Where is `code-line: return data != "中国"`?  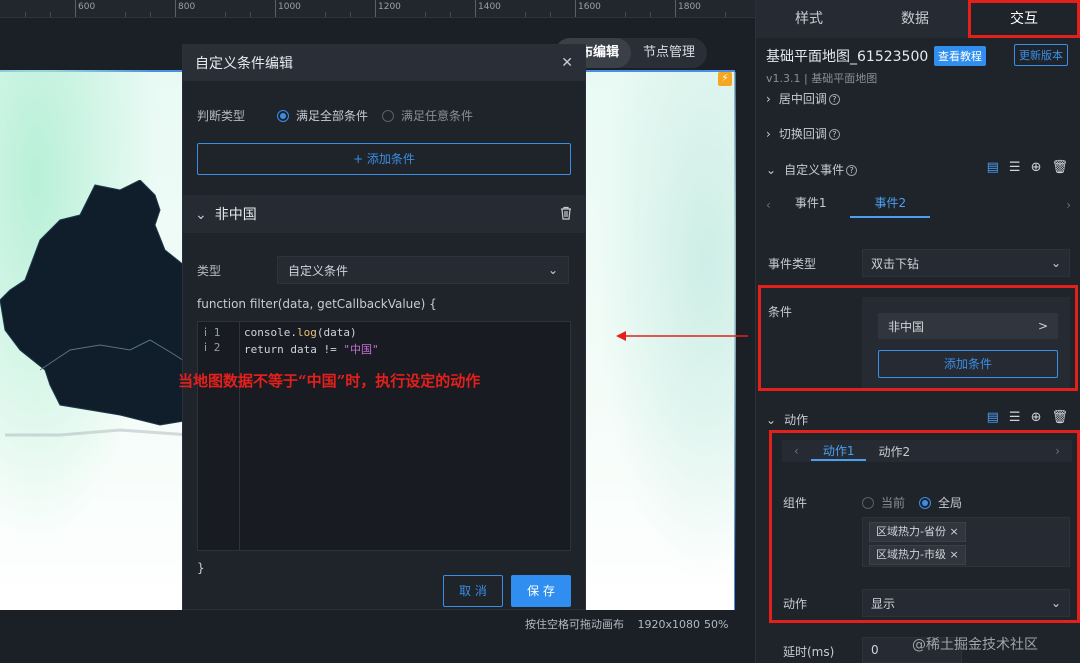 code-line: return data != "中国" is located at coordinates (311, 349).